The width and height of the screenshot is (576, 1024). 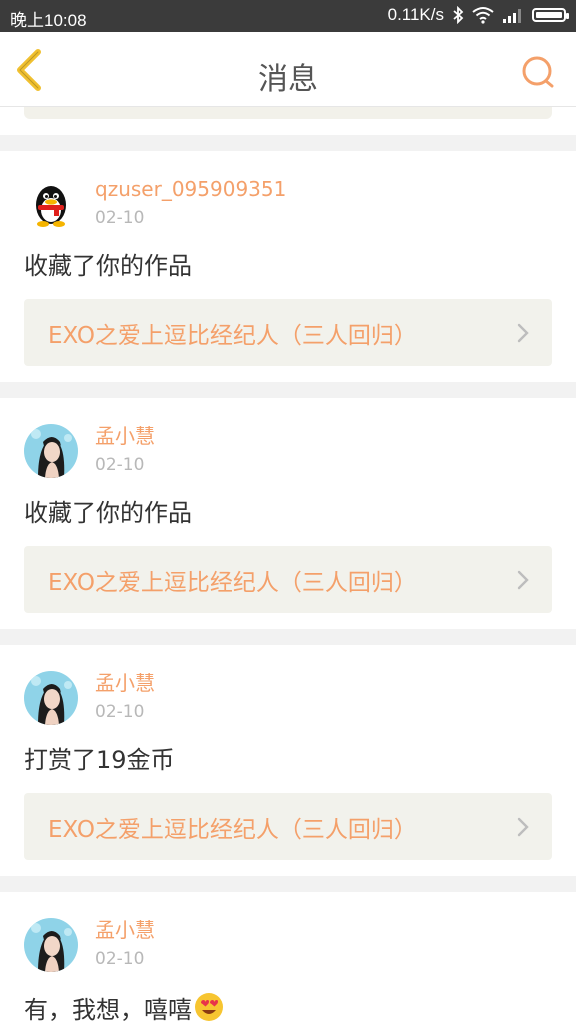 I want to click on search-icon, so click(x=538, y=72).